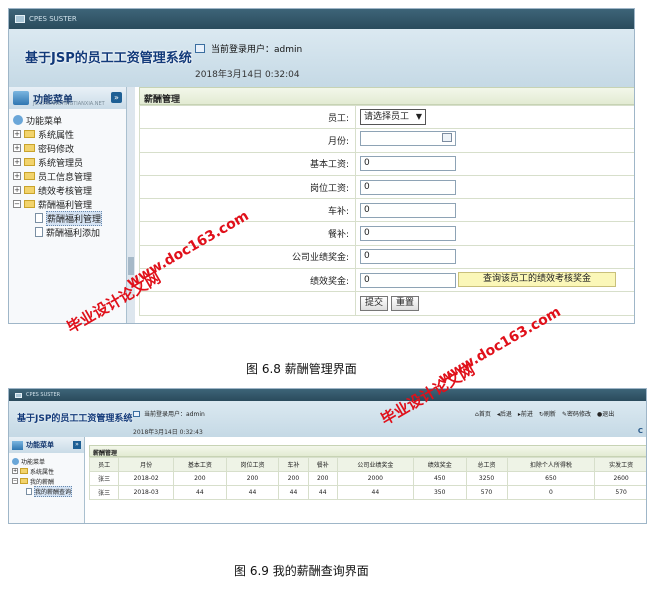  What do you see at coordinates (447, 138) in the screenshot?
I see `calendar-icon` at bounding box center [447, 138].